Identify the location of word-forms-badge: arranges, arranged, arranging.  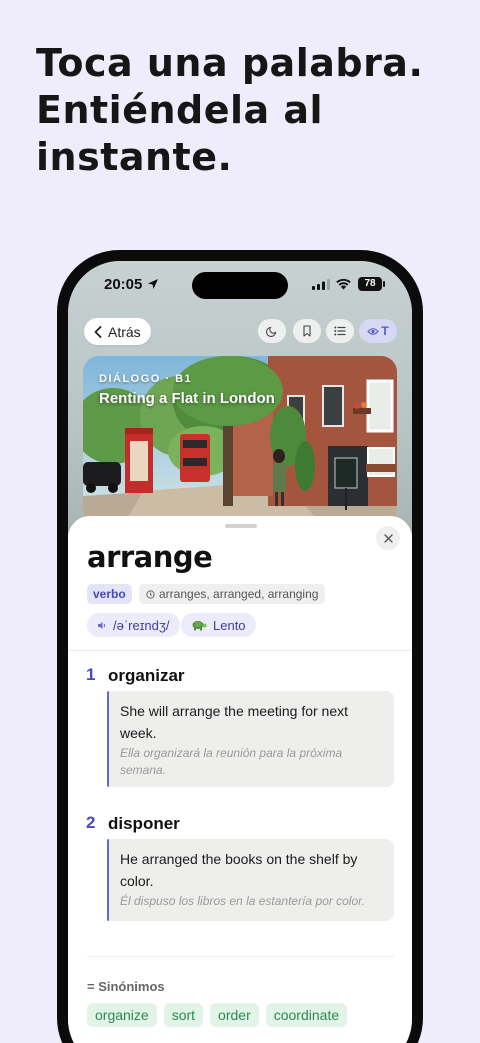
(232, 594).